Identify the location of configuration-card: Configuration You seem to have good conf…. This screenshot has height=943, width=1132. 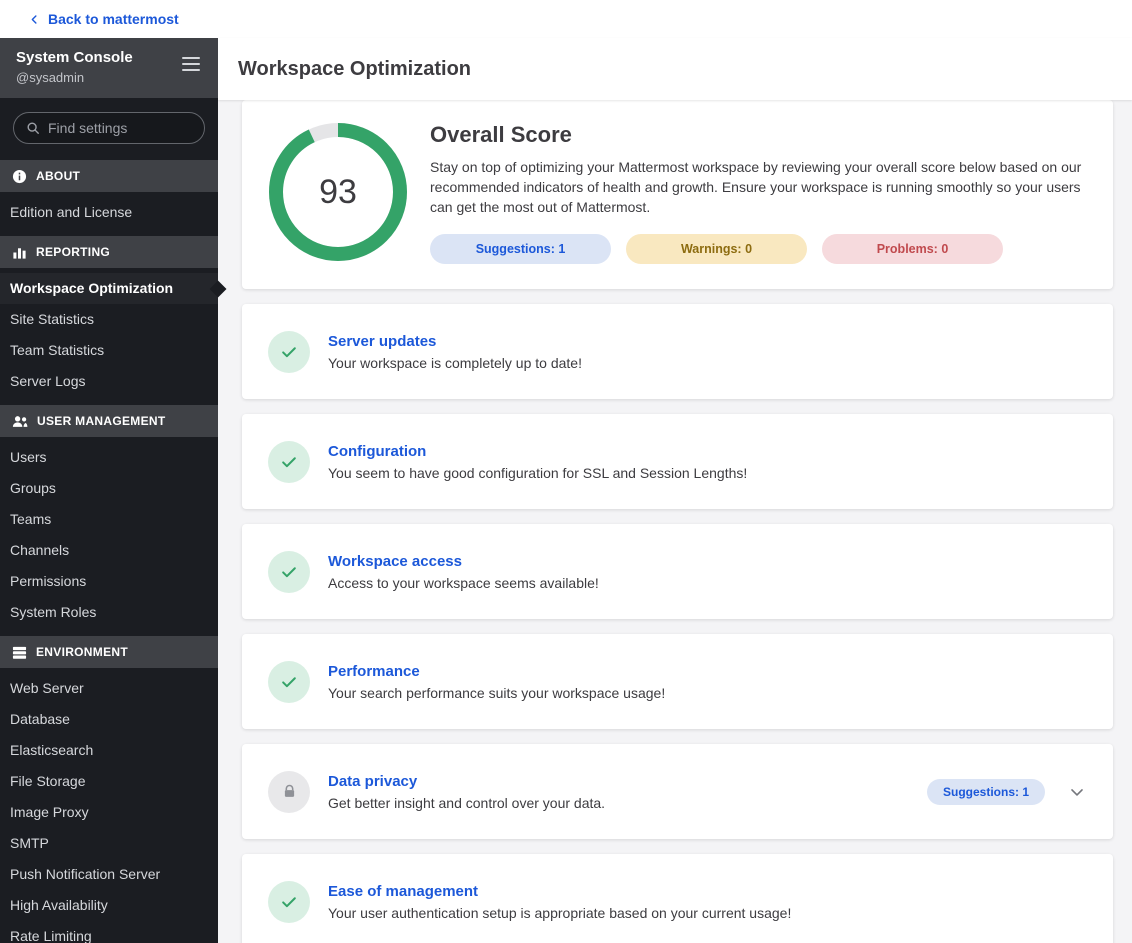
(677, 461).